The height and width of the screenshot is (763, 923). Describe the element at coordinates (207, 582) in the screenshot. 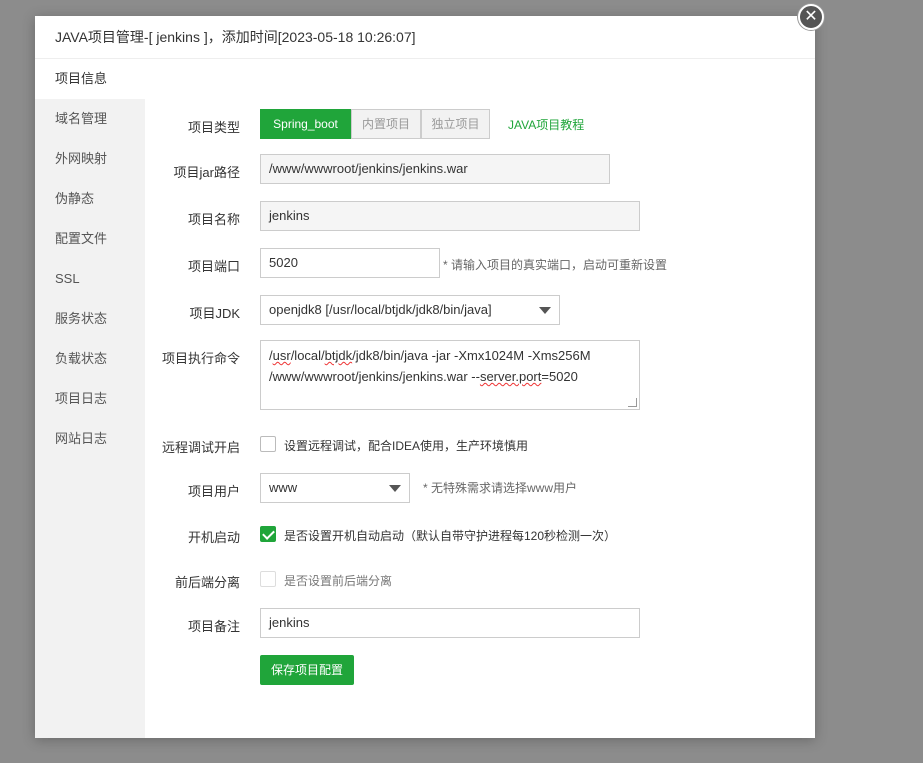

I see `separation-label: 前后端分离` at that location.